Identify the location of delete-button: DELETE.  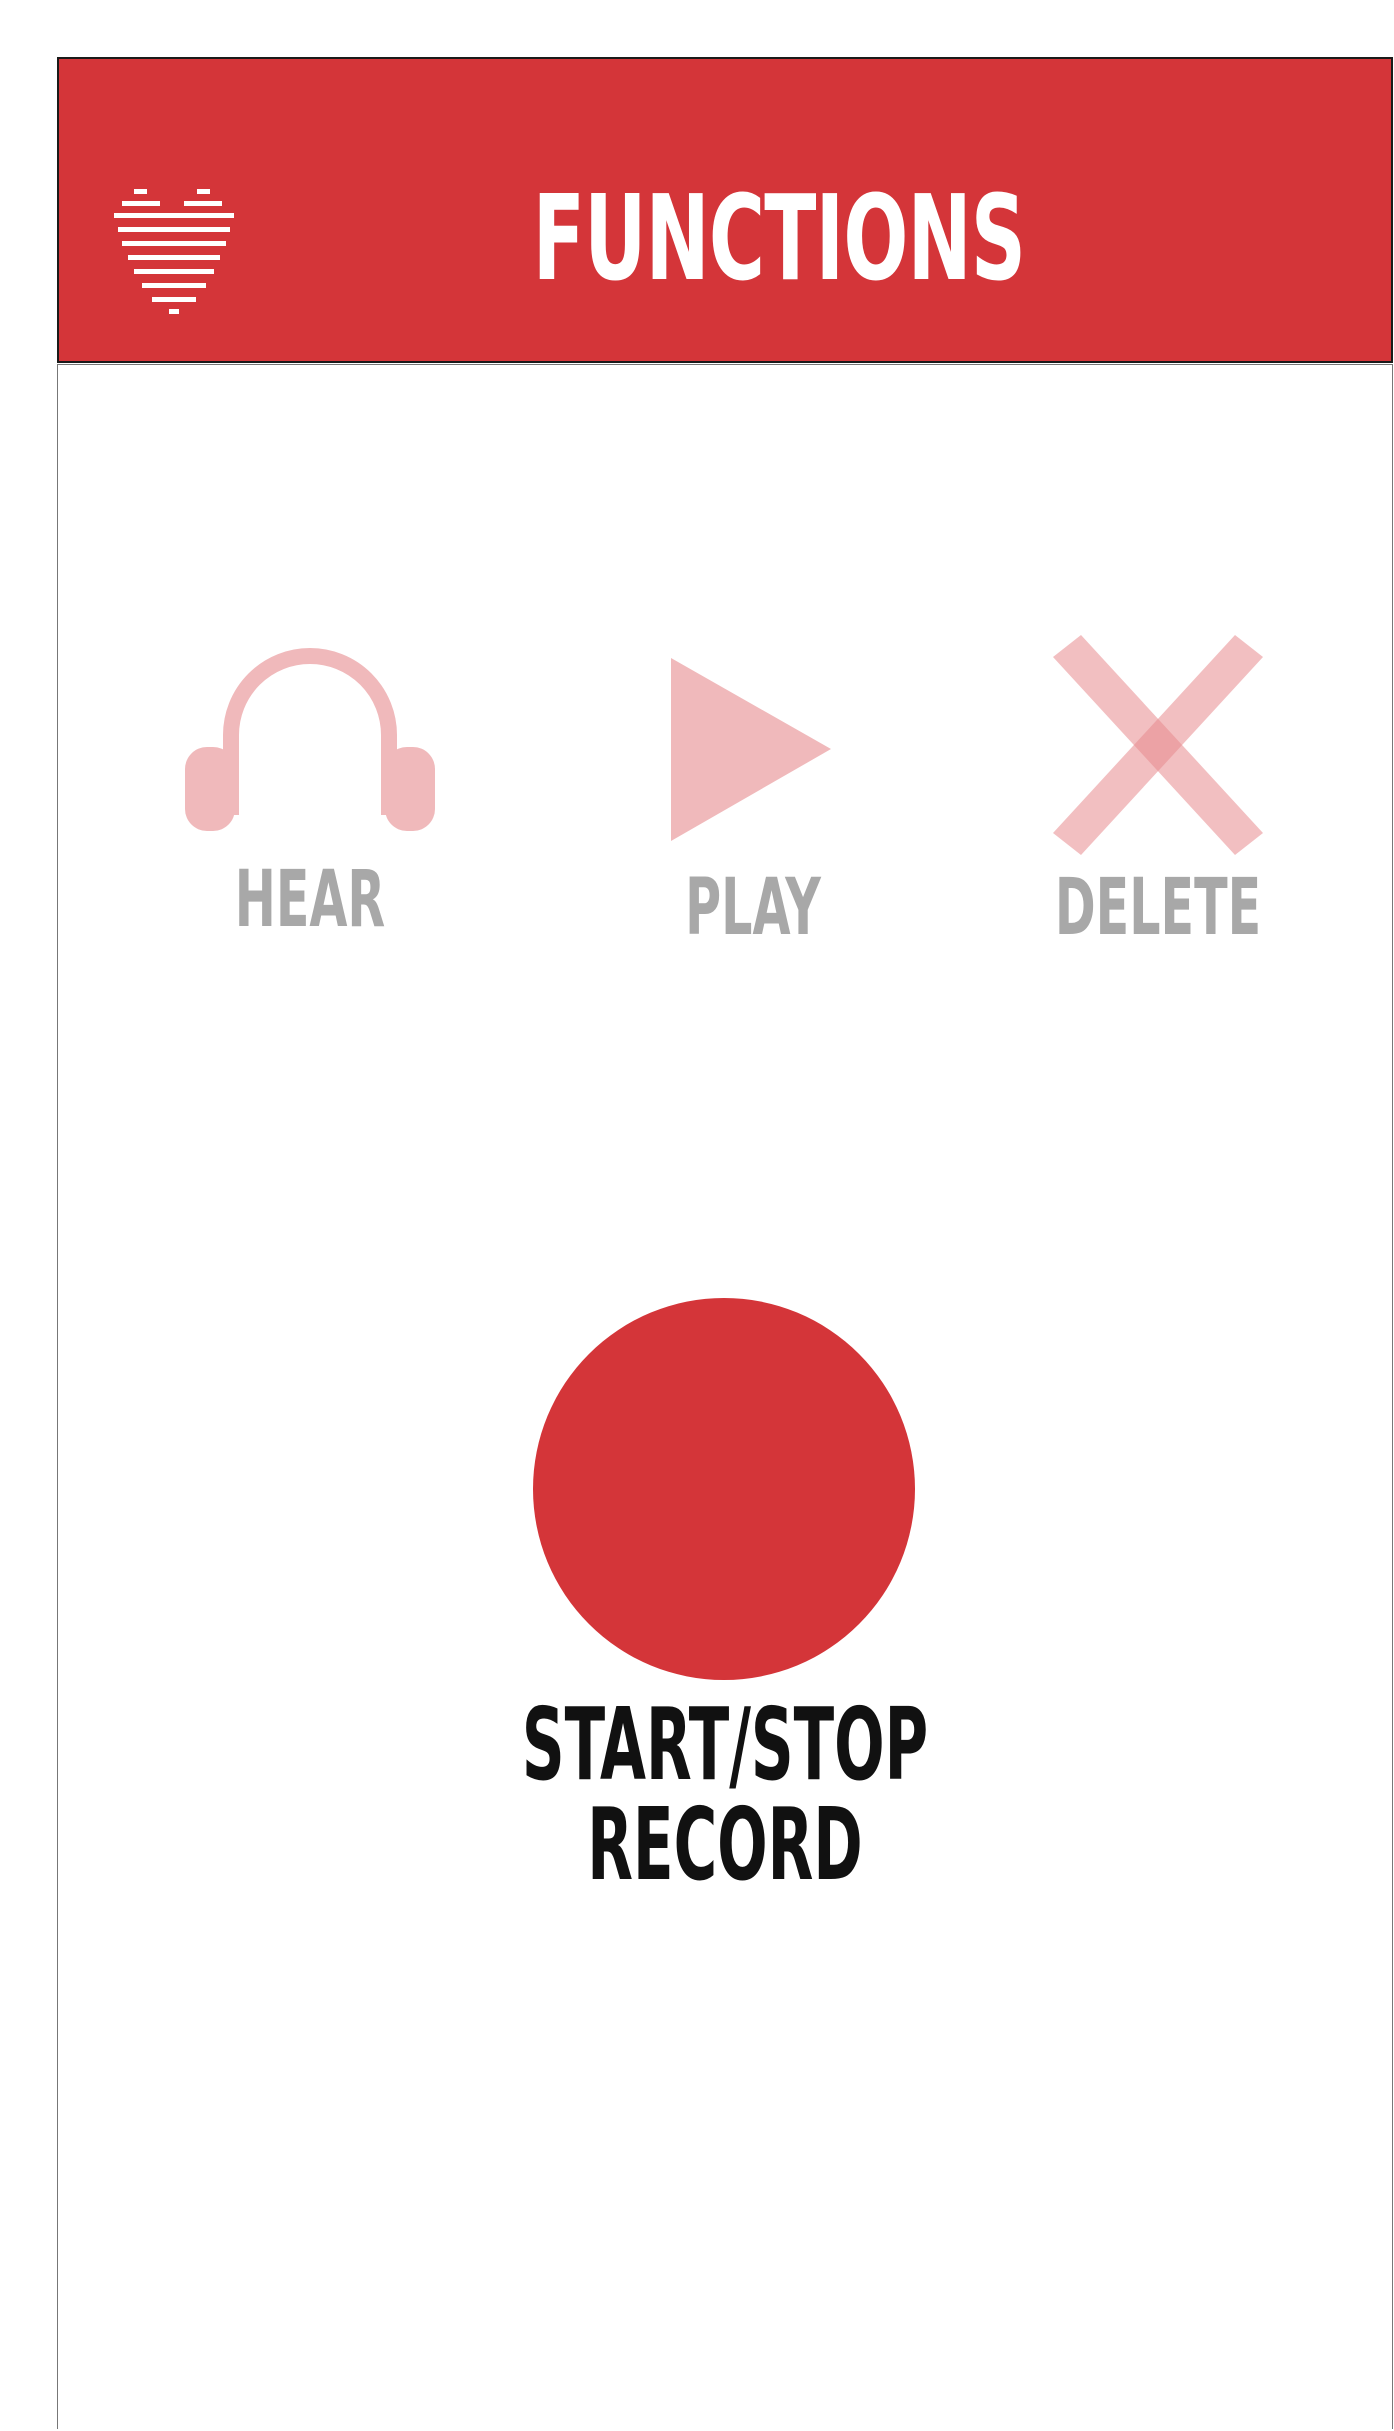
(1158, 791).